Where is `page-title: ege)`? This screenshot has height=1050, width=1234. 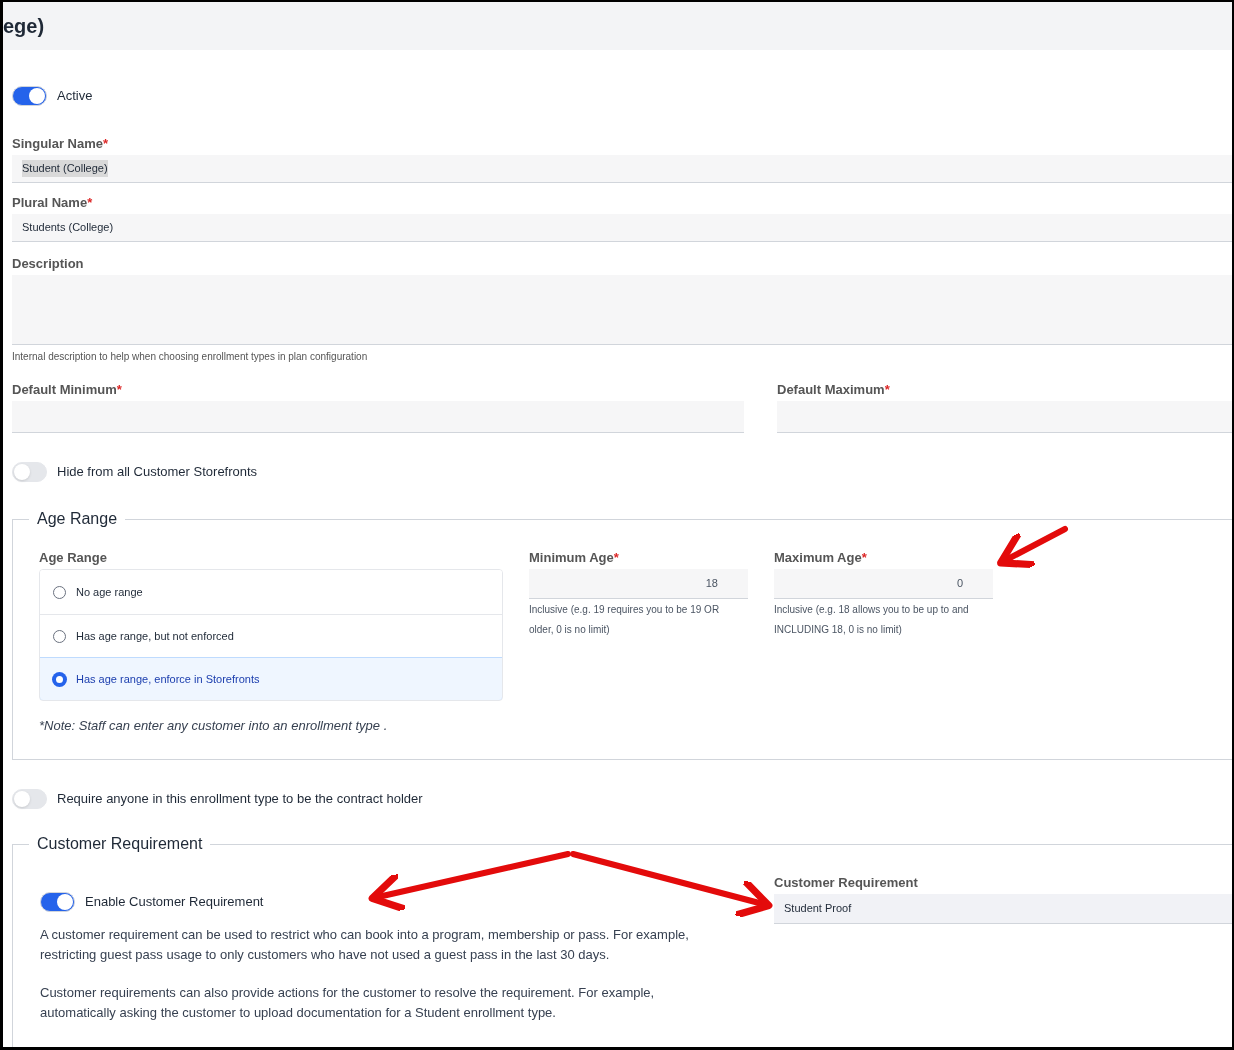 page-title: ege) is located at coordinates (24, 26).